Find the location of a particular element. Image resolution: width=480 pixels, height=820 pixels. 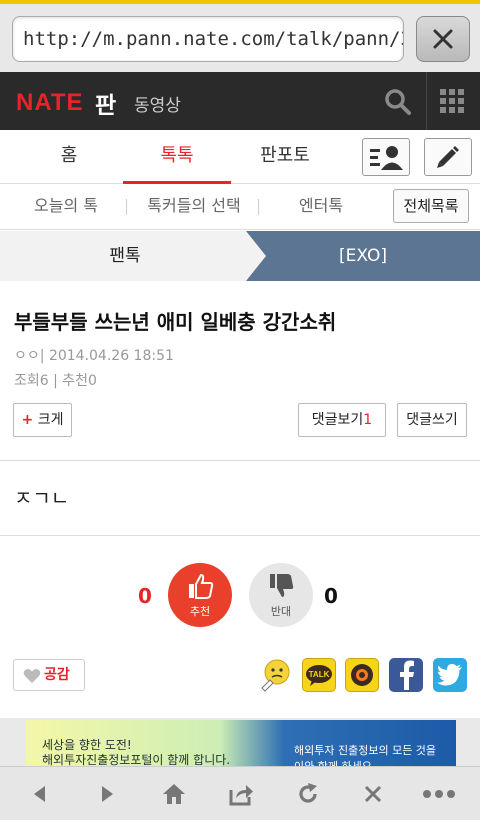

comment-count: 1 is located at coordinates (368, 420).